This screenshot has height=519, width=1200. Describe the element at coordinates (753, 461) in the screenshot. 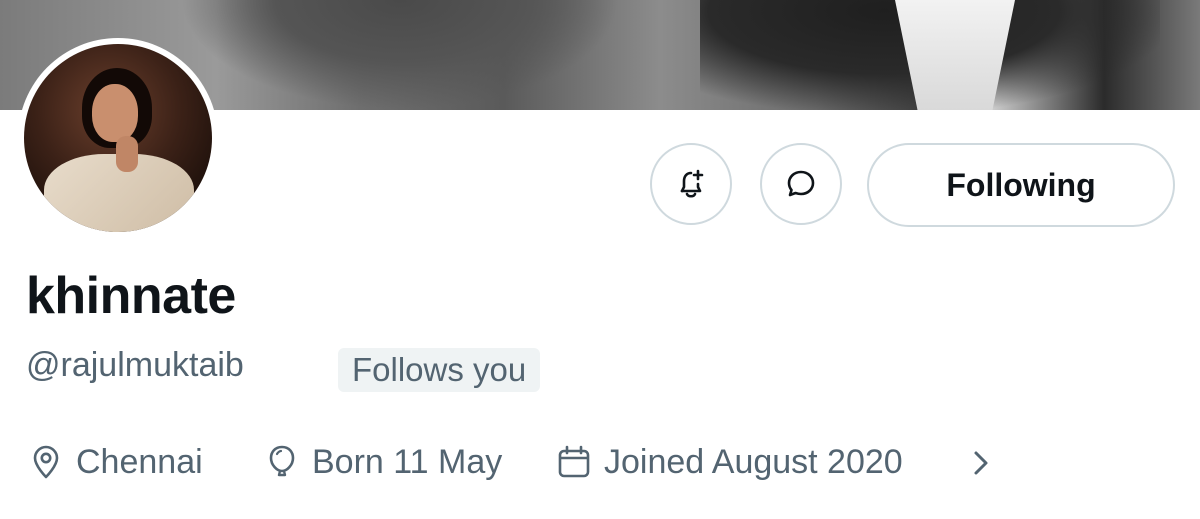

I see `joined-text: Joined August 2020` at that location.